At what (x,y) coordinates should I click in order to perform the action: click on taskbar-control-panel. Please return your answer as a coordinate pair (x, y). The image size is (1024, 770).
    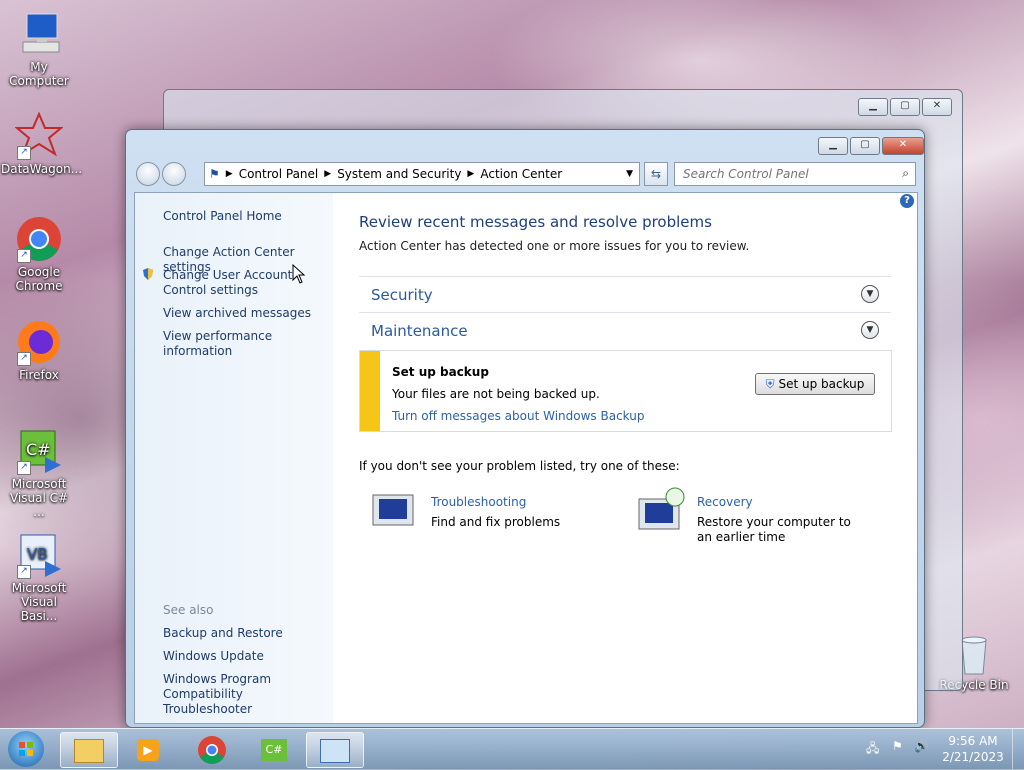
    Looking at the image, I should click on (335, 750).